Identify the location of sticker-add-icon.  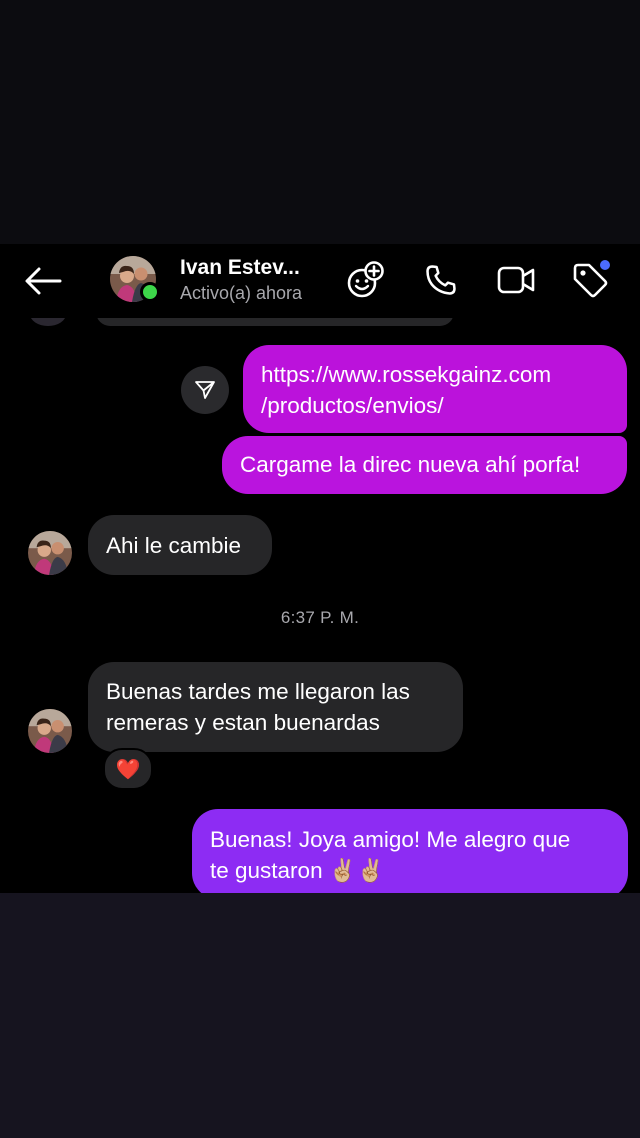
(365, 279).